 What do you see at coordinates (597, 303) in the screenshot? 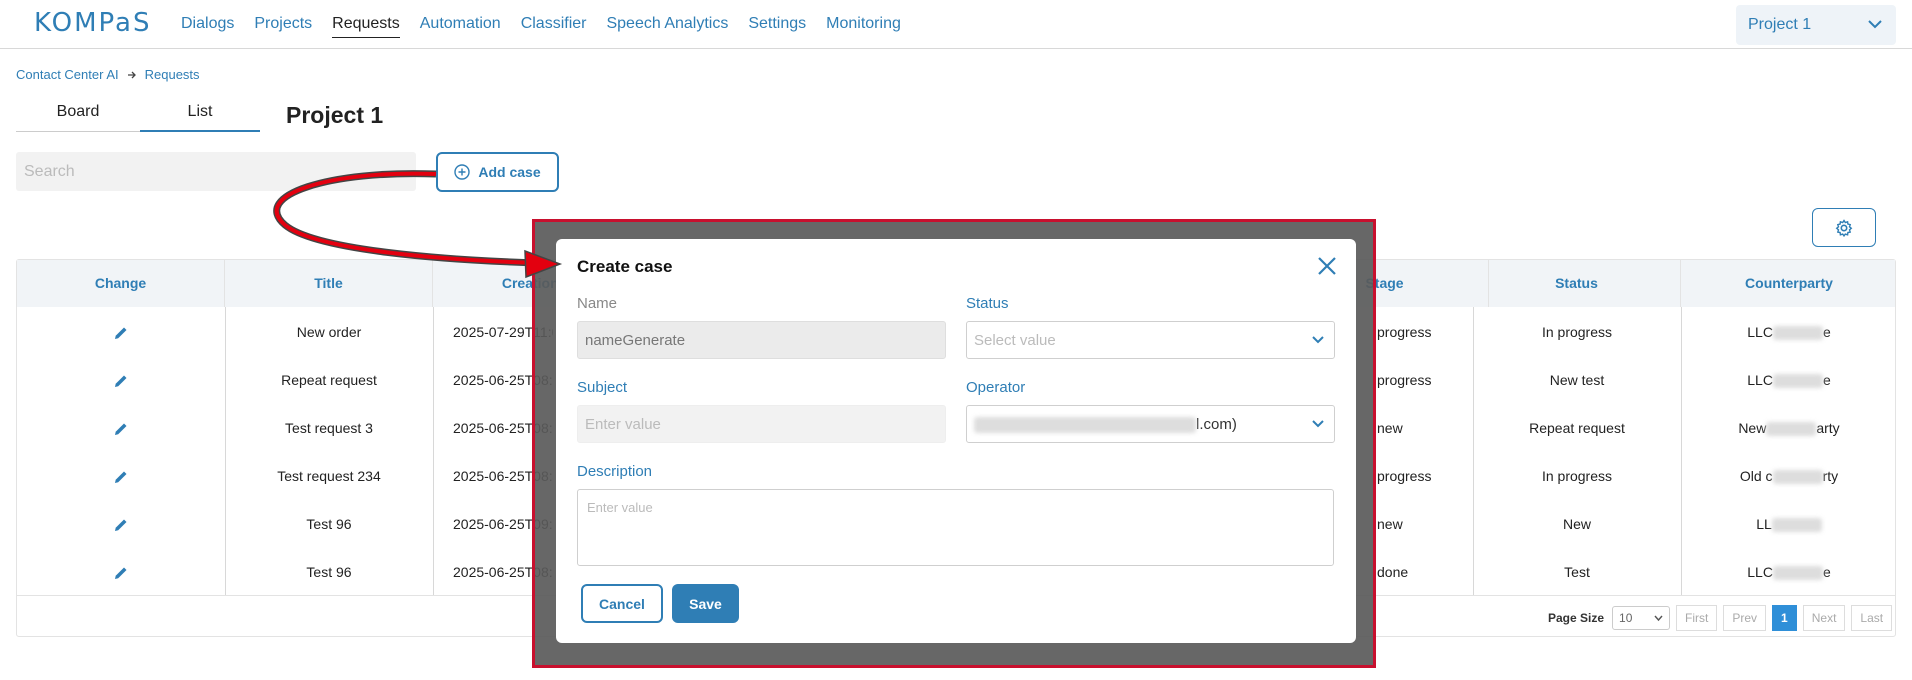
I see `name-label: Name` at bounding box center [597, 303].